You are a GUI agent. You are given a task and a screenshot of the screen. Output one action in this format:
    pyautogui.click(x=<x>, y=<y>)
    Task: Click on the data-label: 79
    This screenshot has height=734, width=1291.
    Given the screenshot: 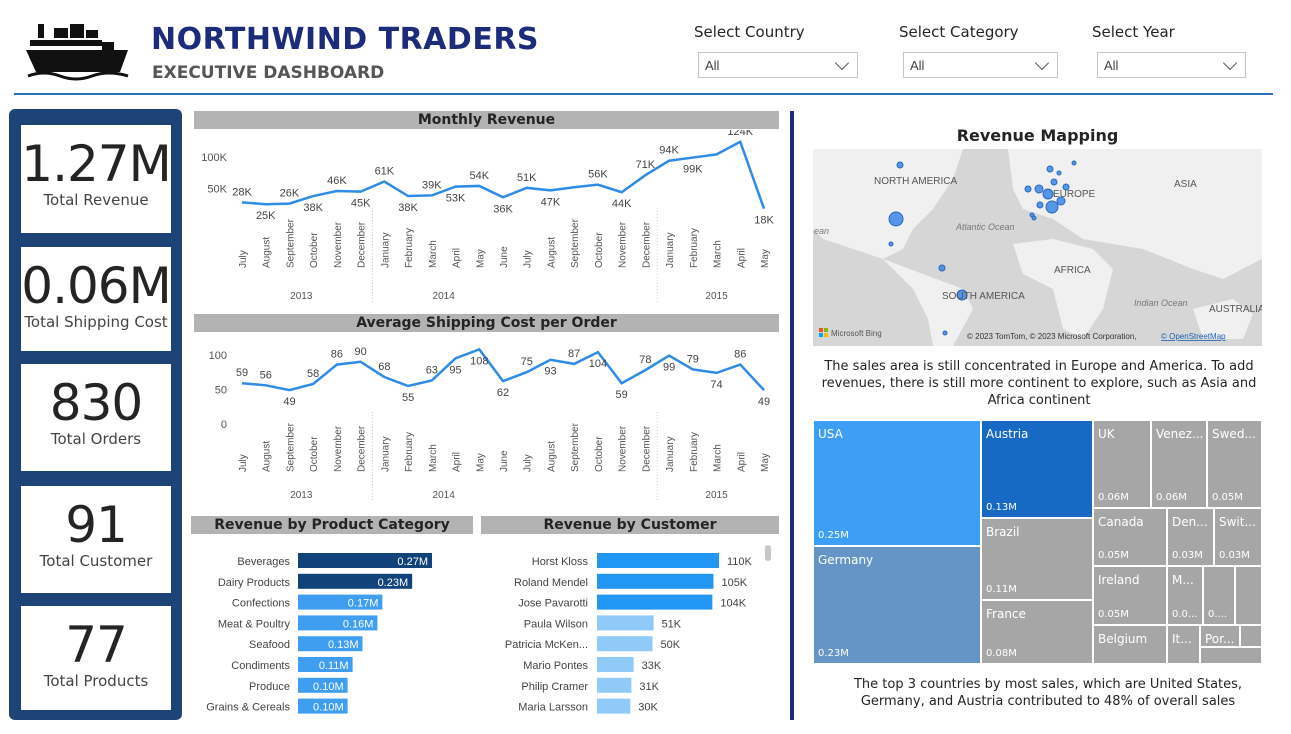 What is the action you would take?
    pyautogui.click(x=693, y=359)
    